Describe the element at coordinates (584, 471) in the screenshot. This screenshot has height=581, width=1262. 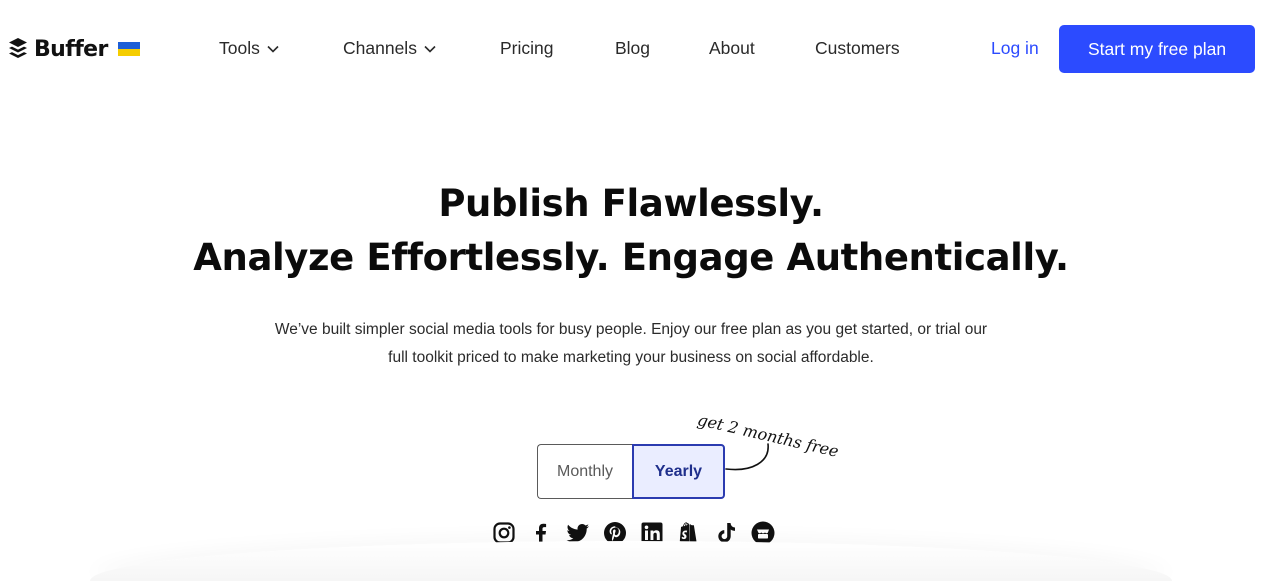
I see `monthly-option: Monthly` at that location.